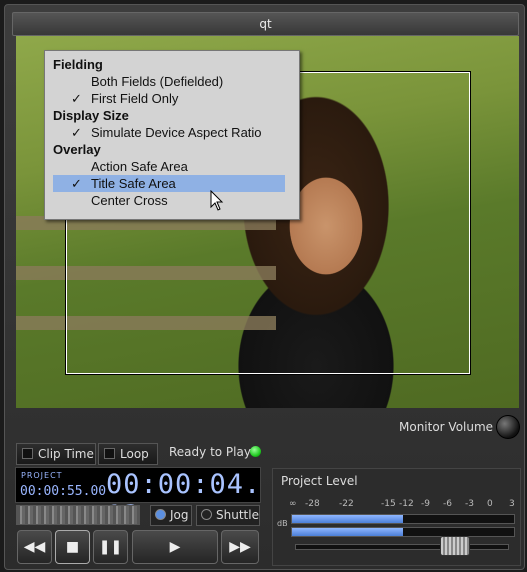 This screenshot has width=527, height=572. I want to click on scale-tick-label: -3, so click(469, 504).